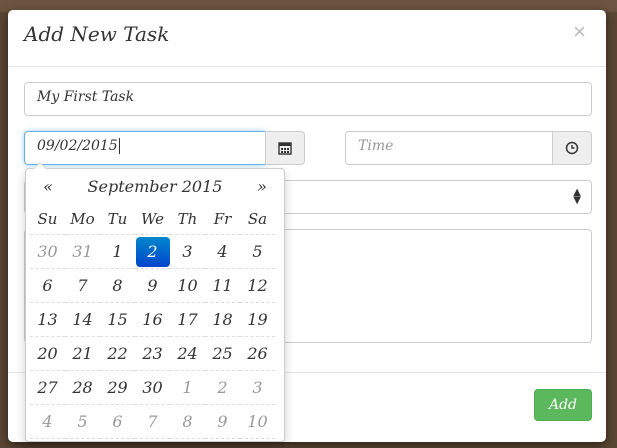 The width and height of the screenshot is (617, 448). I want to click on calendar-day-label: 2, so click(152, 251).